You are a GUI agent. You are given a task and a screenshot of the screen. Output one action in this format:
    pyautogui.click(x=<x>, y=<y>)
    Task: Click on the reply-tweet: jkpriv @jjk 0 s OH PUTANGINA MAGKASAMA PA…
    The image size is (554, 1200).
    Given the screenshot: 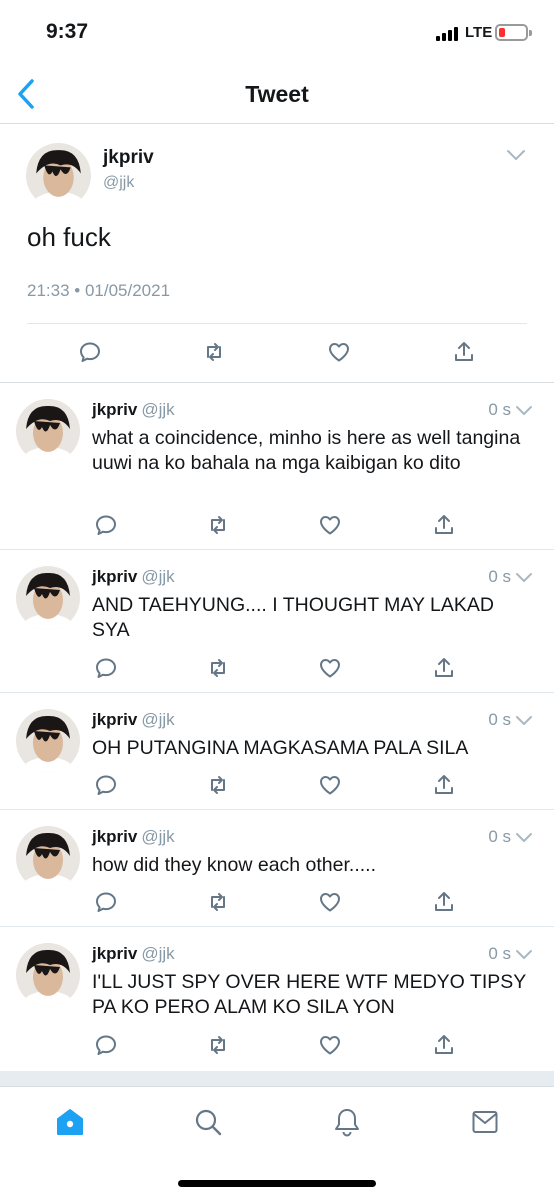 What is the action you would take?
    pyautogui.click(x=277, y=751)
    